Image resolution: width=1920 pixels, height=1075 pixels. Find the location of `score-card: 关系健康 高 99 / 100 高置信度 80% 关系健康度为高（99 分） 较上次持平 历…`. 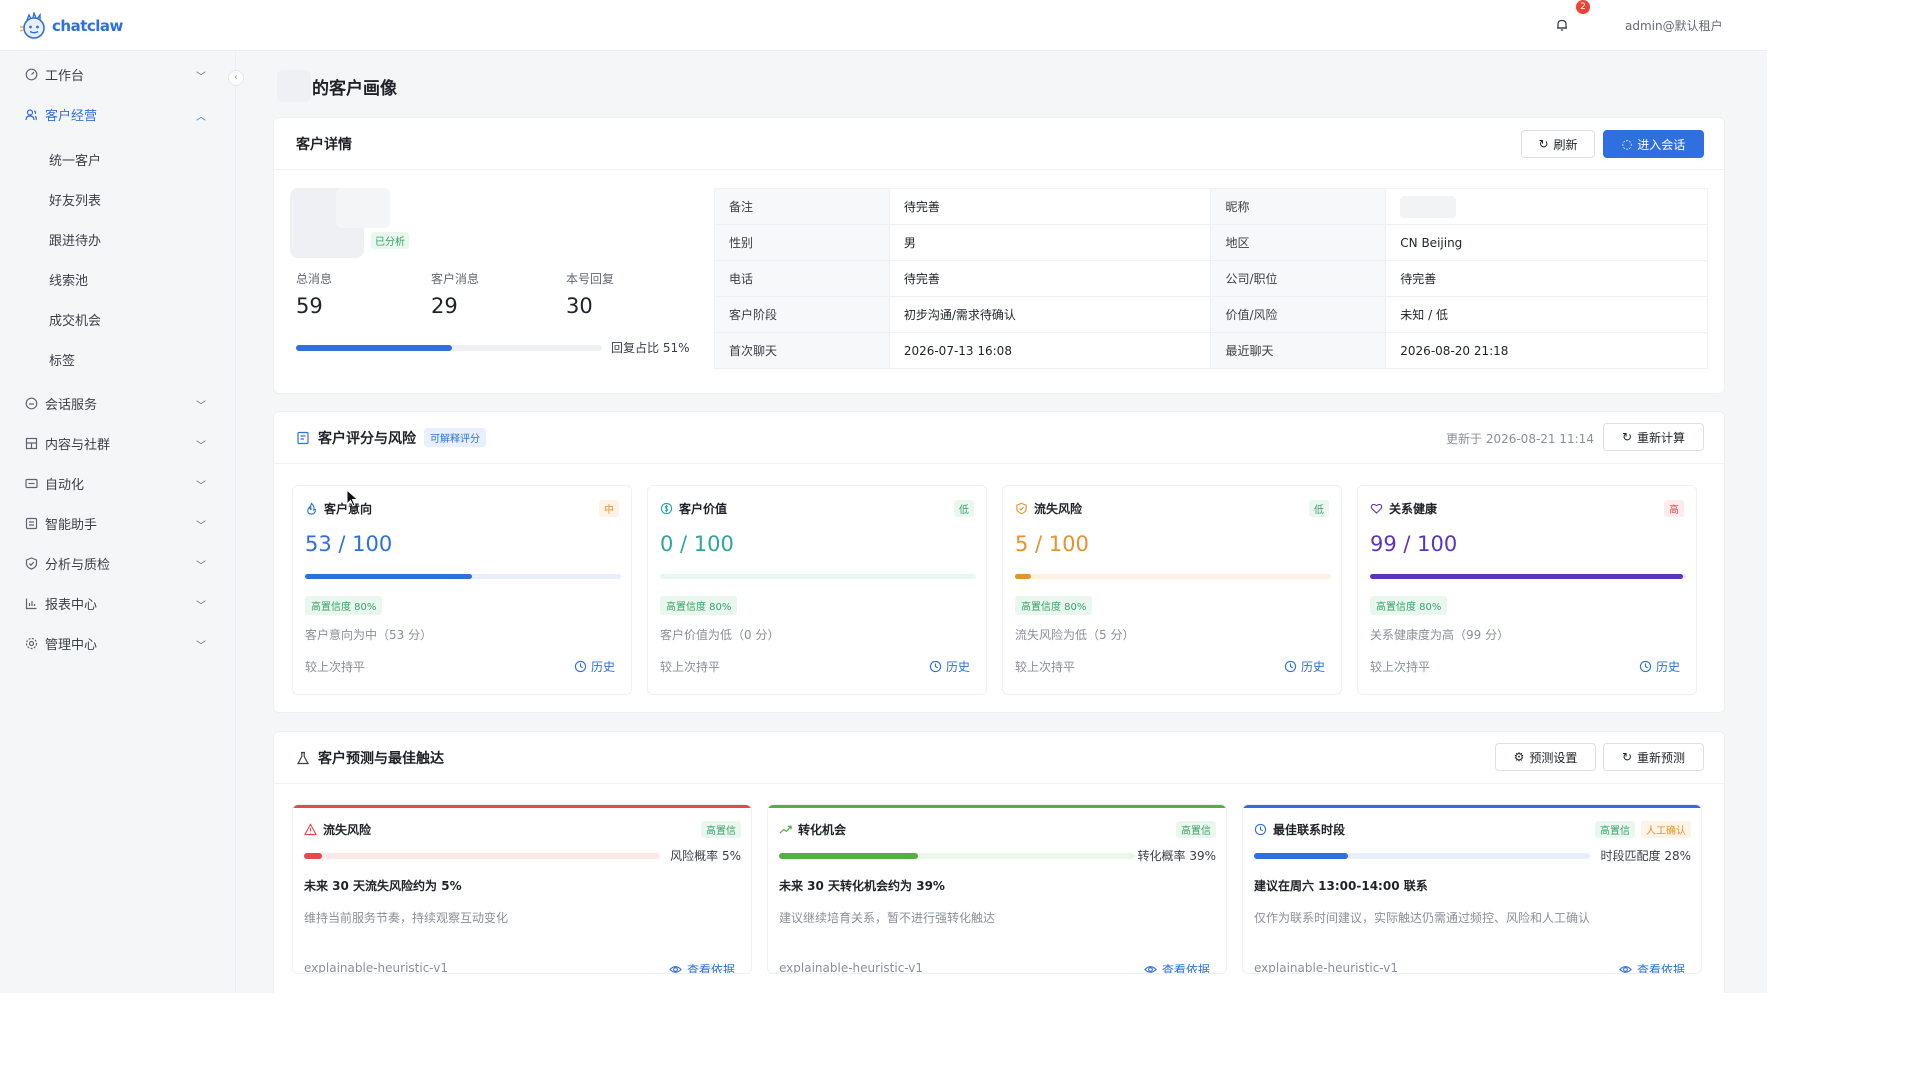

score-card: 关系健康 高 99 / 100 高置信度 80% 关系健康度为高（99 分） 较上次持平 历… is located at coordinates (1527, 590).